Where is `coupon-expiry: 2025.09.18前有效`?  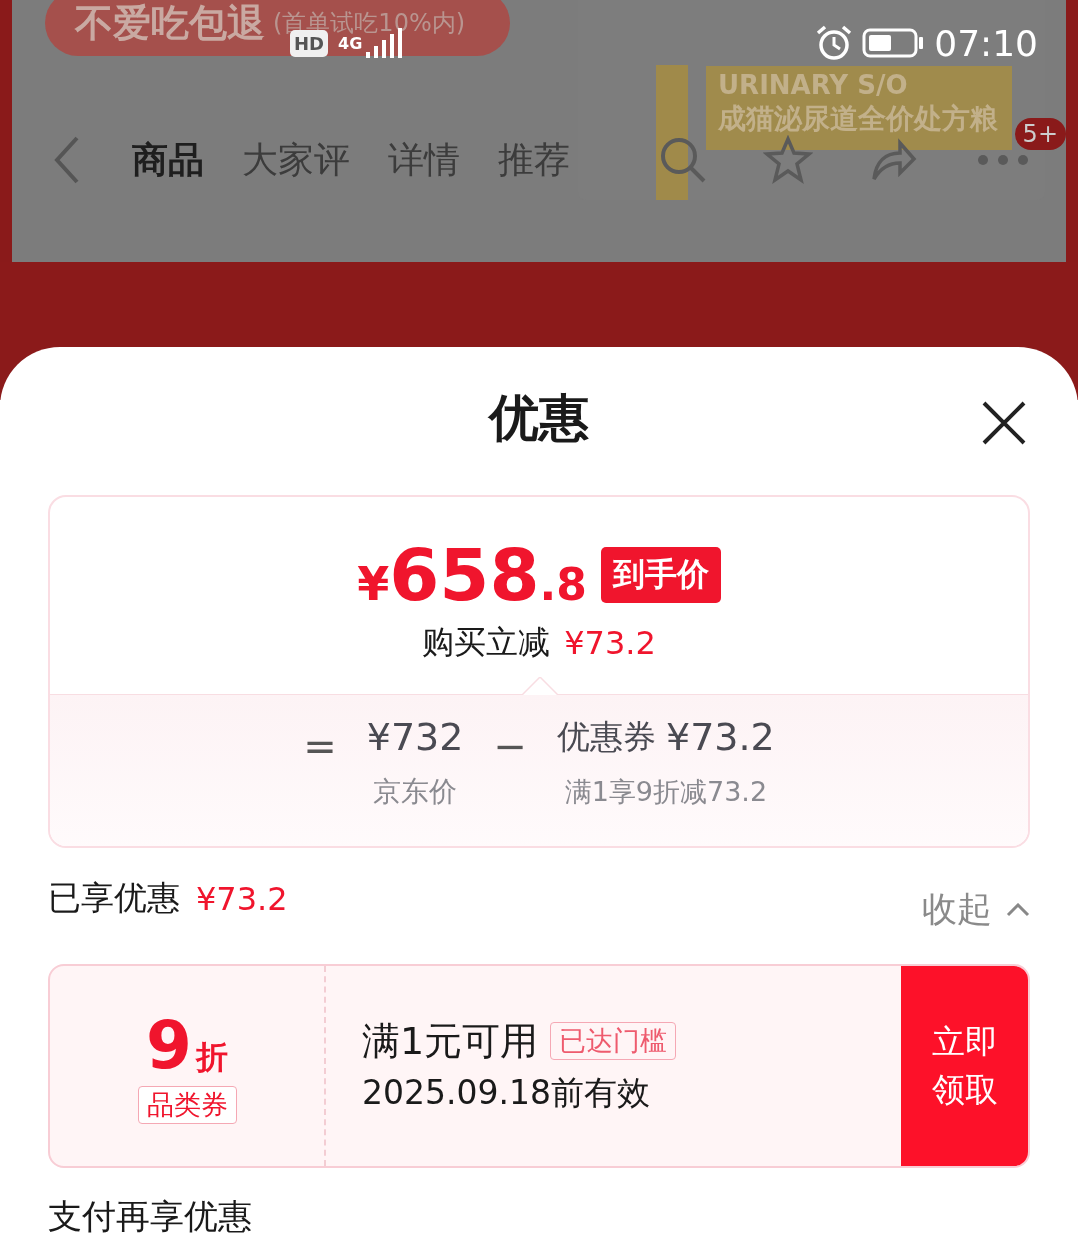
coupon-expiry: 2025.09.18前有效 is located at coordinates (506, 1092).